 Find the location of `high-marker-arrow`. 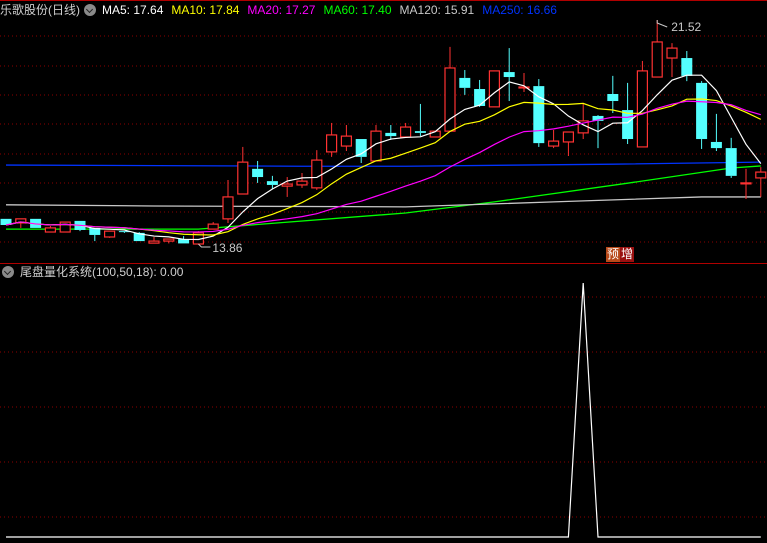

high-marker-arrow is located at coordinates (662, 24).